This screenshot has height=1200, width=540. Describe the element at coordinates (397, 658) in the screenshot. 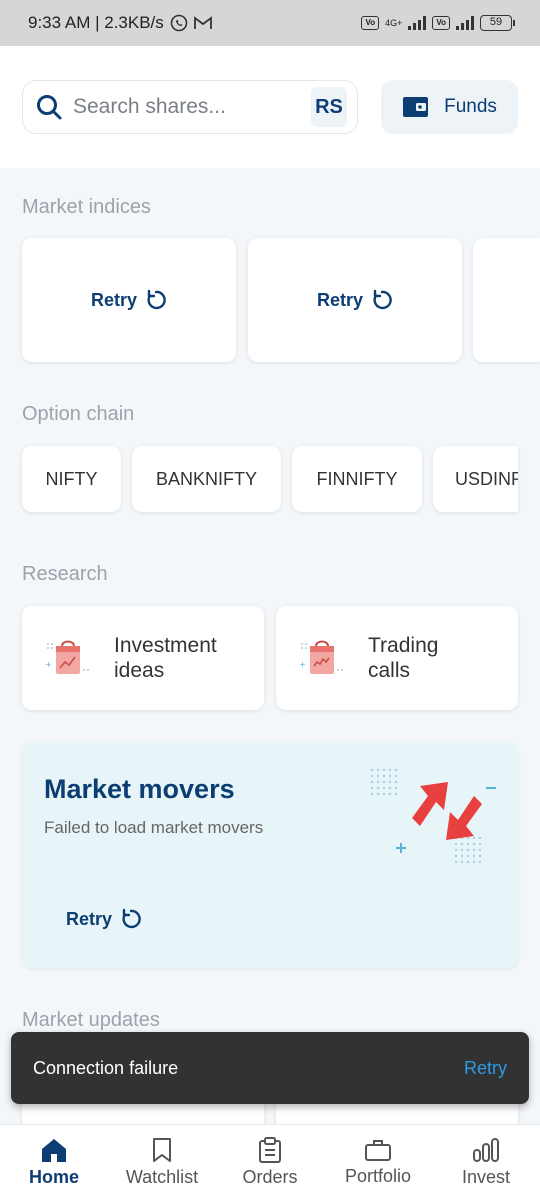

I see `research-card-trading-calls: + Trading calls` at that location.